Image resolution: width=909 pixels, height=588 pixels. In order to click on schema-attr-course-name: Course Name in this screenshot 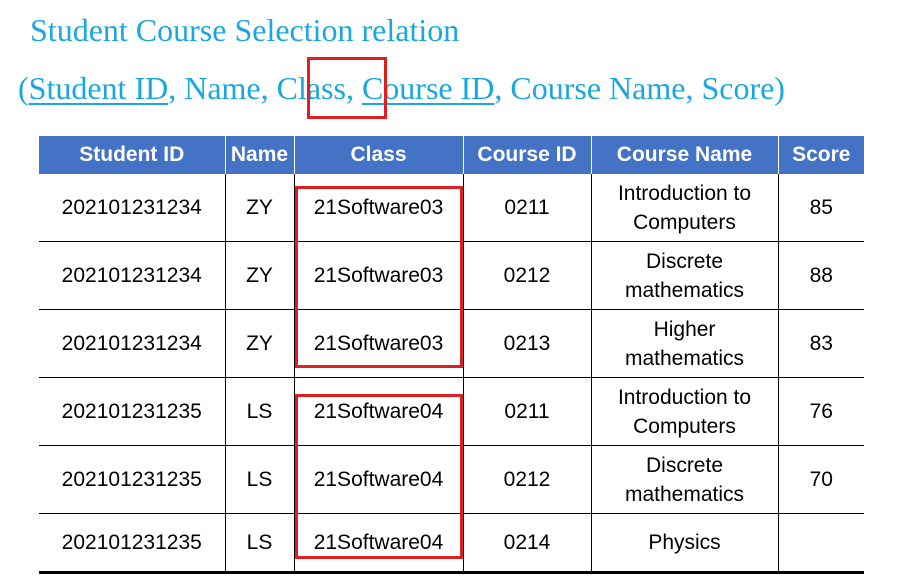, I will do `click(598, 88)`.